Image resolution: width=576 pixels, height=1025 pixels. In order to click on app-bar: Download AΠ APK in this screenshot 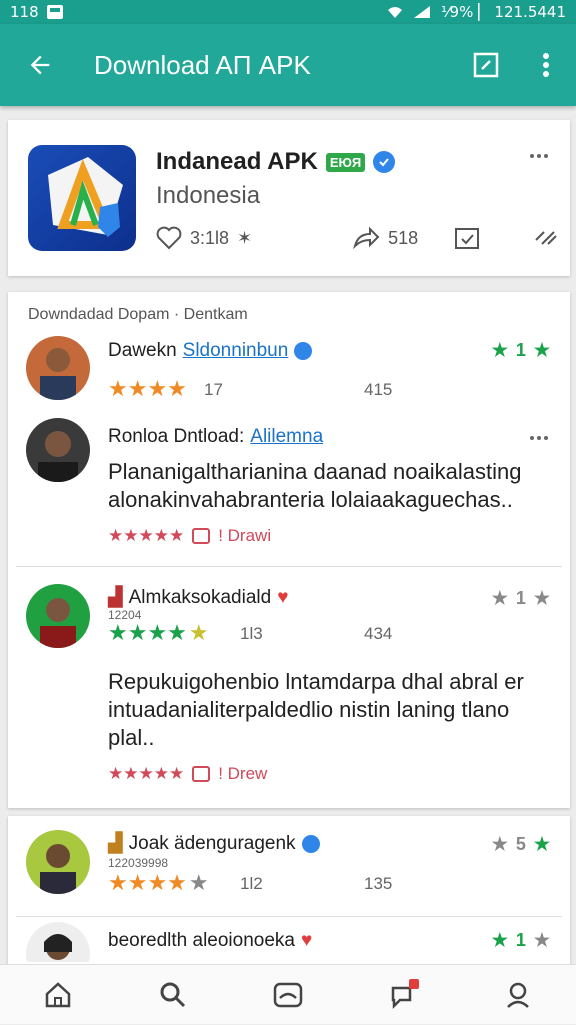, I will do `click(288, 65)`.